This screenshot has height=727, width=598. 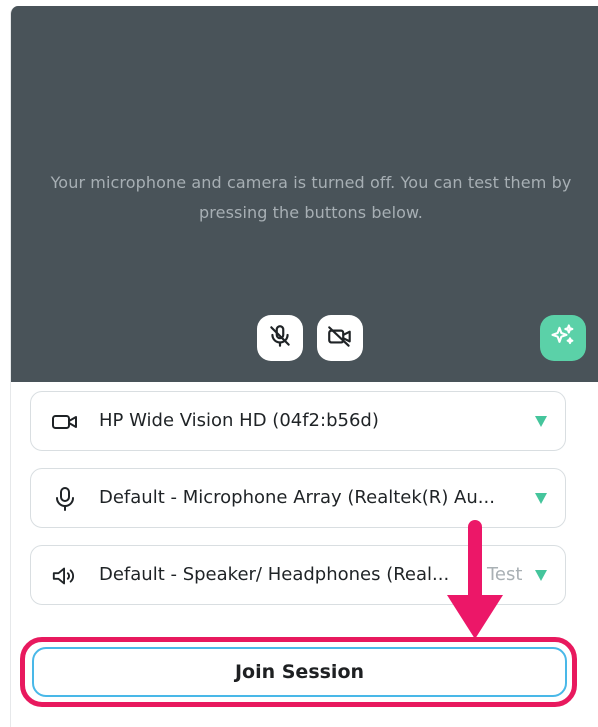 I want to click on speaker-icon, so click(x=65, y=576).